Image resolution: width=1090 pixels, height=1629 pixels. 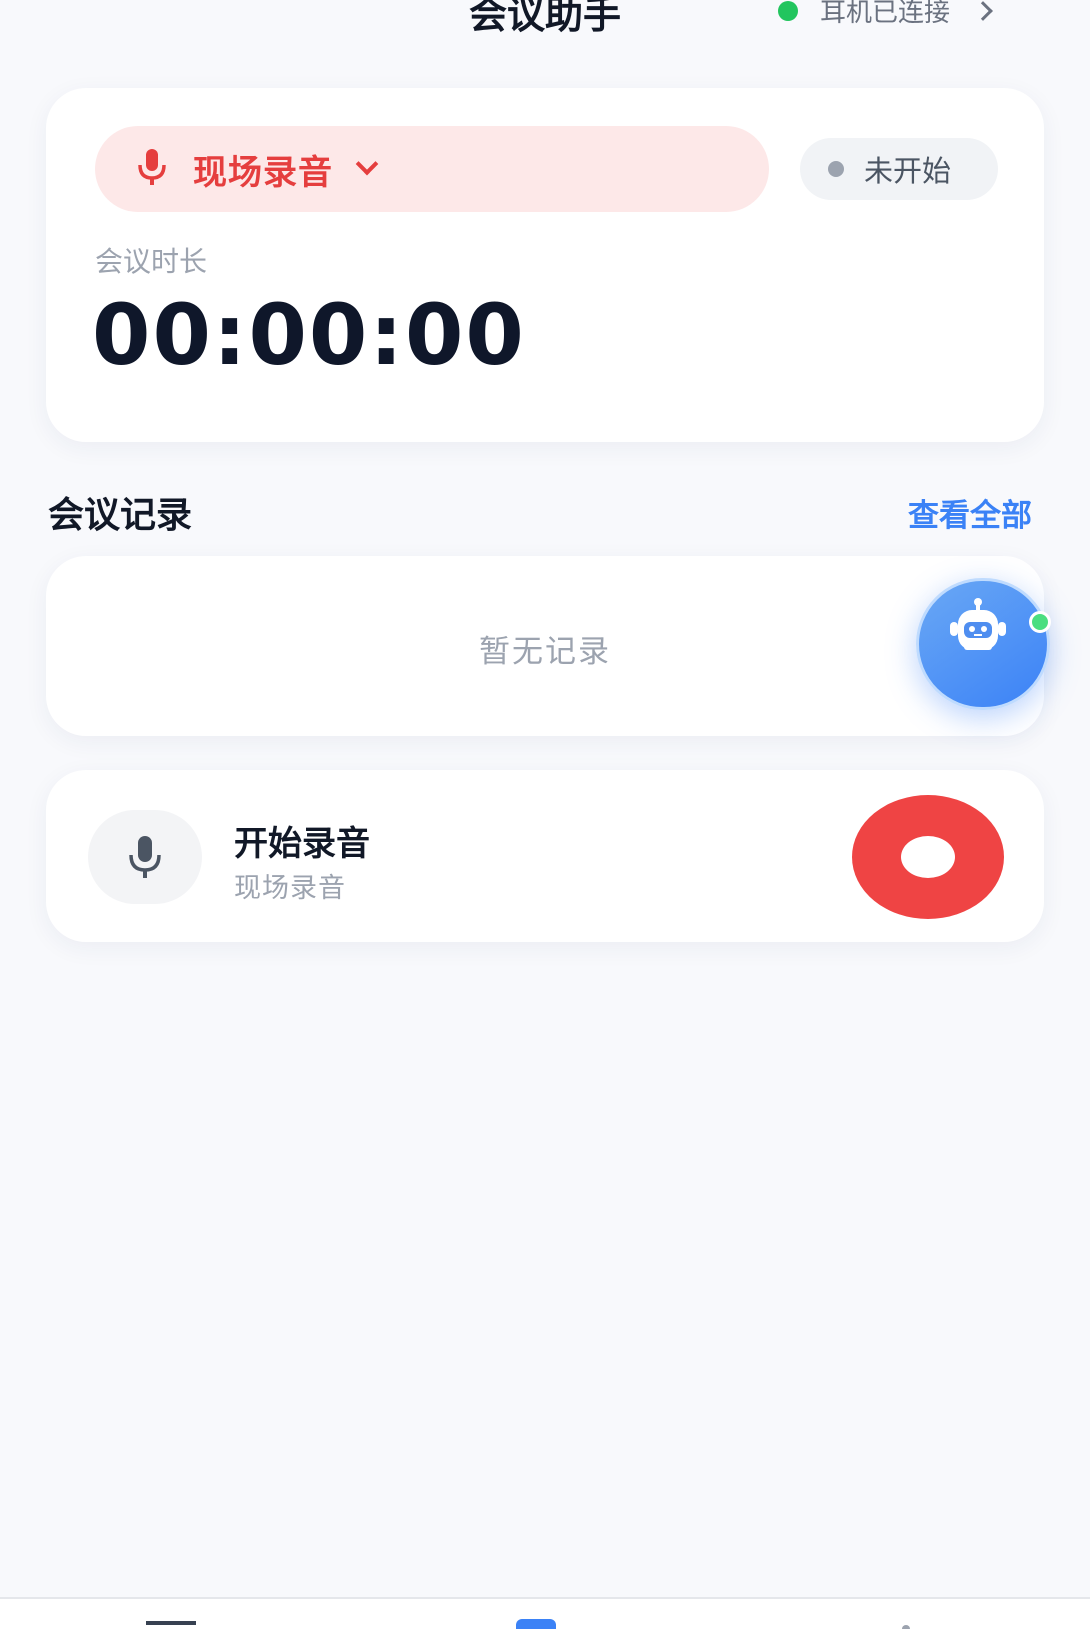 I want to click on empty-records-text: 暂无记录, so click(x=545, y=652).